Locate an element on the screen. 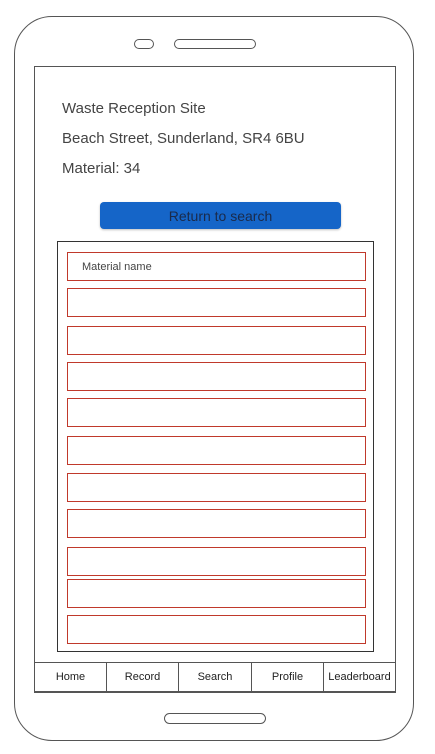  home-indicator is located at coordinates (215, 718).